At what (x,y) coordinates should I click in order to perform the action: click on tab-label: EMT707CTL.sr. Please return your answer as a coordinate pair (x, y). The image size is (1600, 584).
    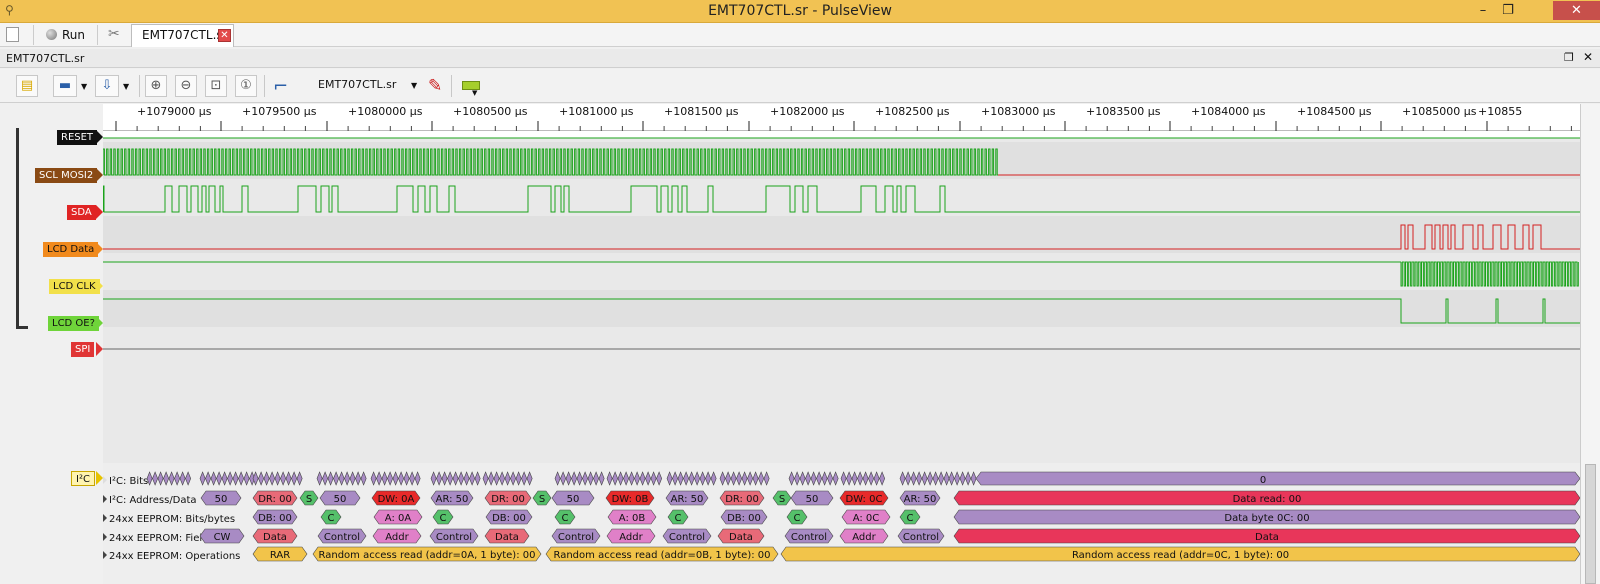
    Looking at the image, I should click on (185, 35).